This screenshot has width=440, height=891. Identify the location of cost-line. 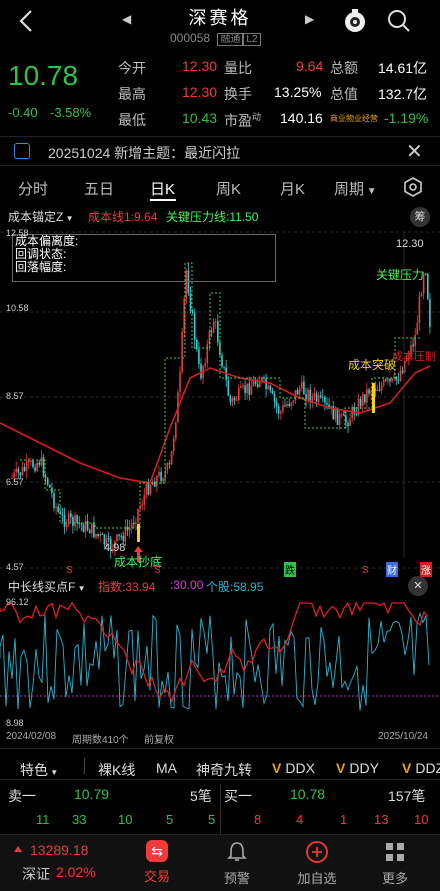
(215, 424).